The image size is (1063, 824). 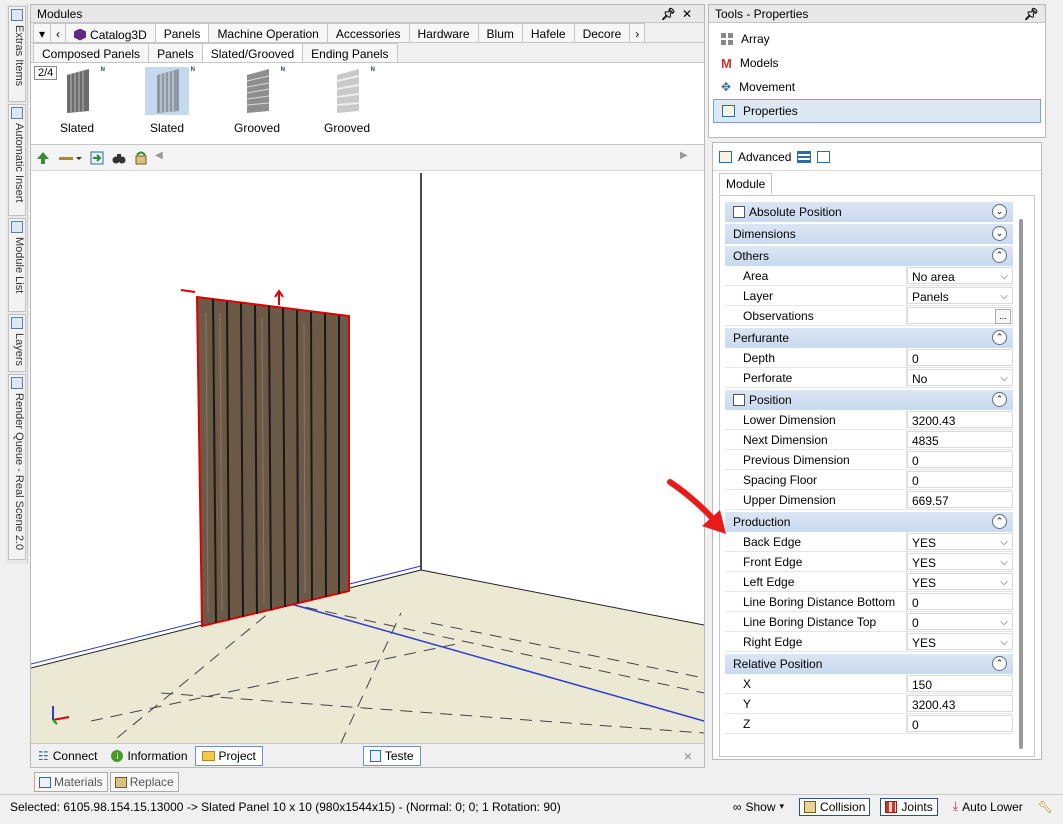 I want to click on prop-input-upper-dimension: 669.57, so click(x=960, y=499).